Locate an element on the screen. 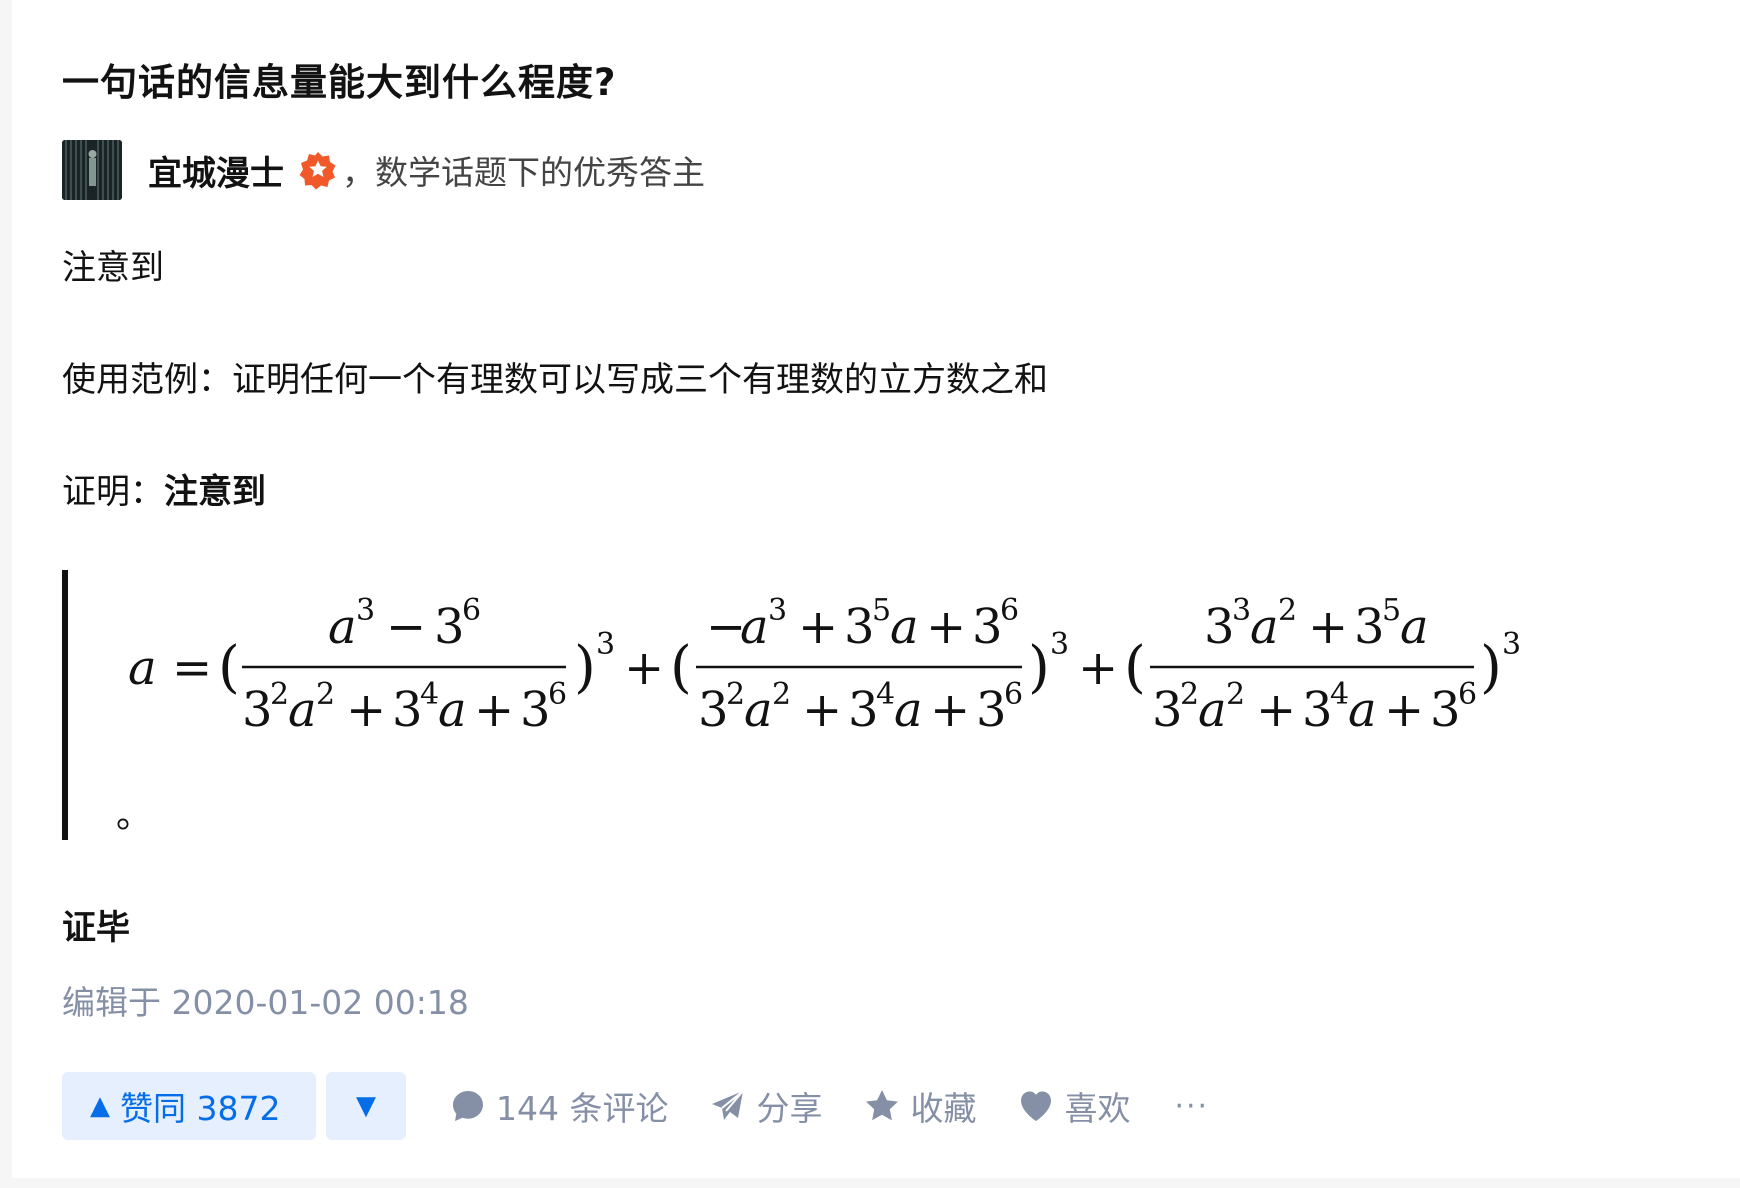 This screenshot has width=1740, height=1188. triangle-up-icon: ▲ is located at coordinates (100, 1106).